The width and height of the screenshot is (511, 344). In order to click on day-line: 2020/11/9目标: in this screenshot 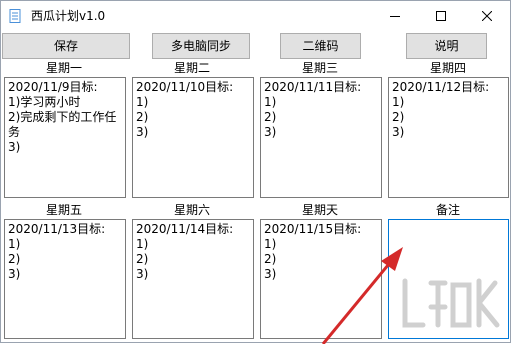, I will do `click(53, 87)`.